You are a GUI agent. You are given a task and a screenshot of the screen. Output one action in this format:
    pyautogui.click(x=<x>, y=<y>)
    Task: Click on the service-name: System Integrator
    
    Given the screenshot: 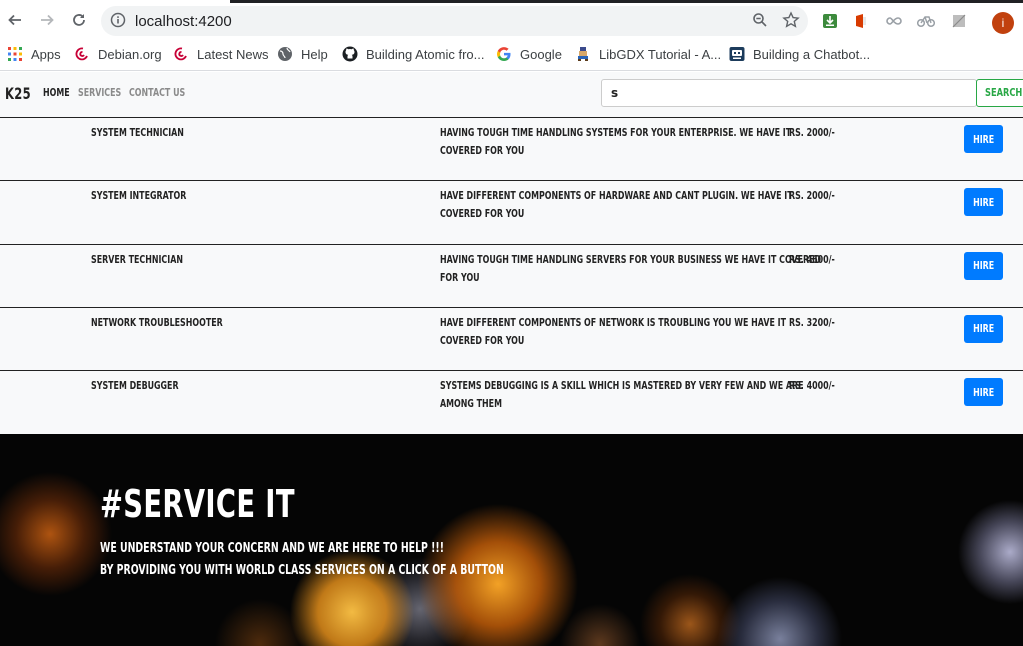 What is the action you would take?
    pyautogui.click(x=139, y=196)
    